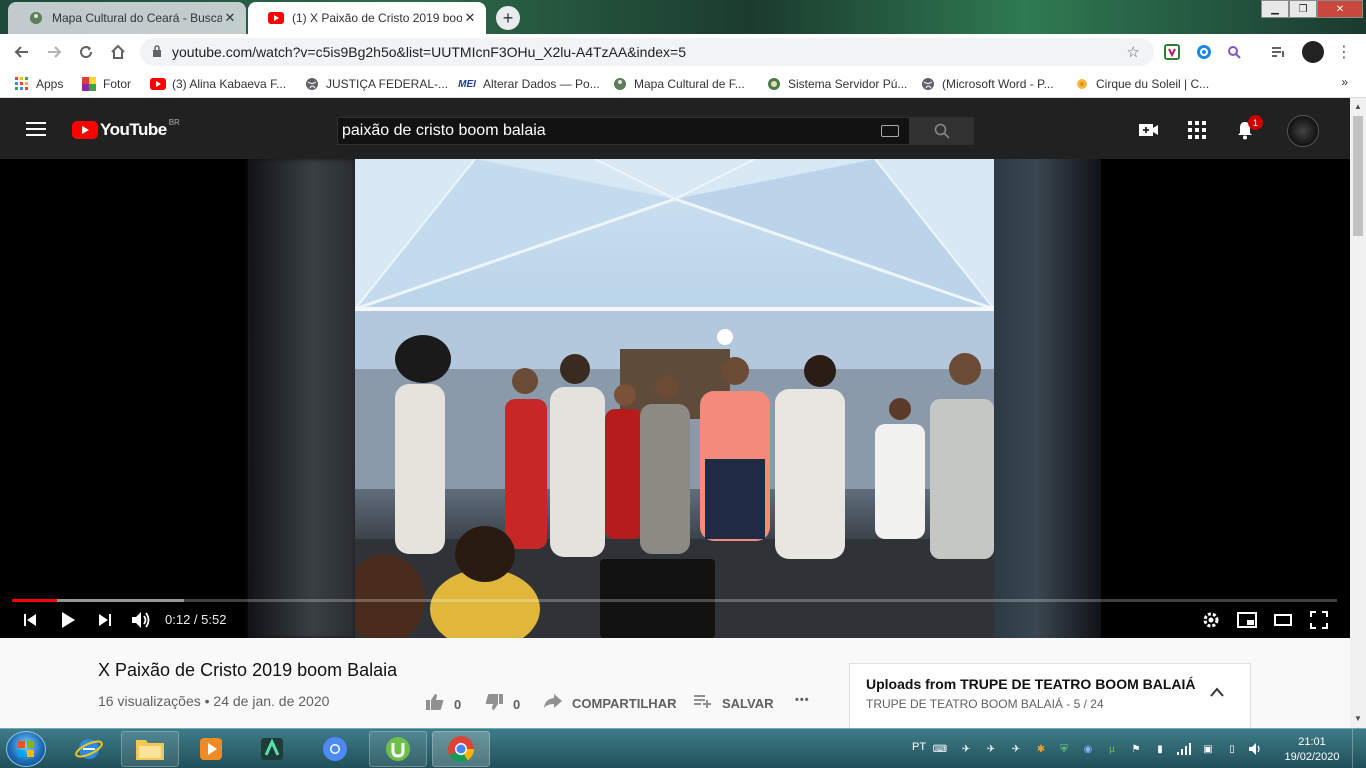  Describe the element at coordinates (1344, 52) in the screenshot. I see `chrome-menu-icon: ⋮` at that location.